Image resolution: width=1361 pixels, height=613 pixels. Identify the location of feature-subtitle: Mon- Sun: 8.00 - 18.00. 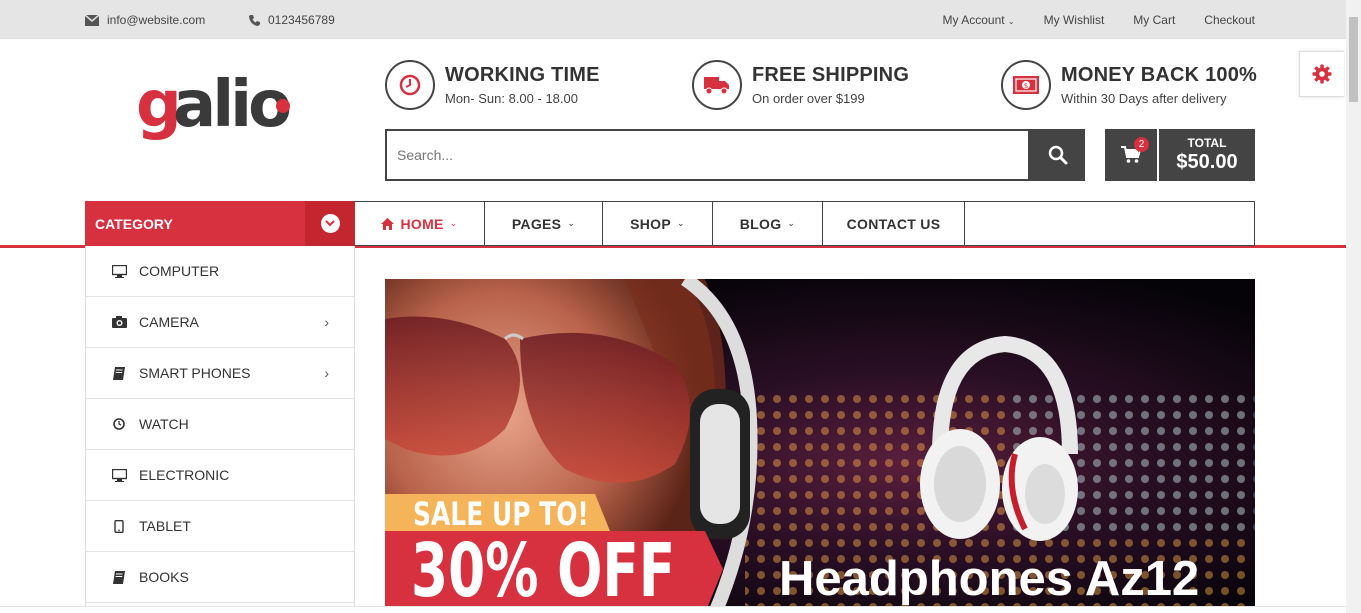
(511, 98).